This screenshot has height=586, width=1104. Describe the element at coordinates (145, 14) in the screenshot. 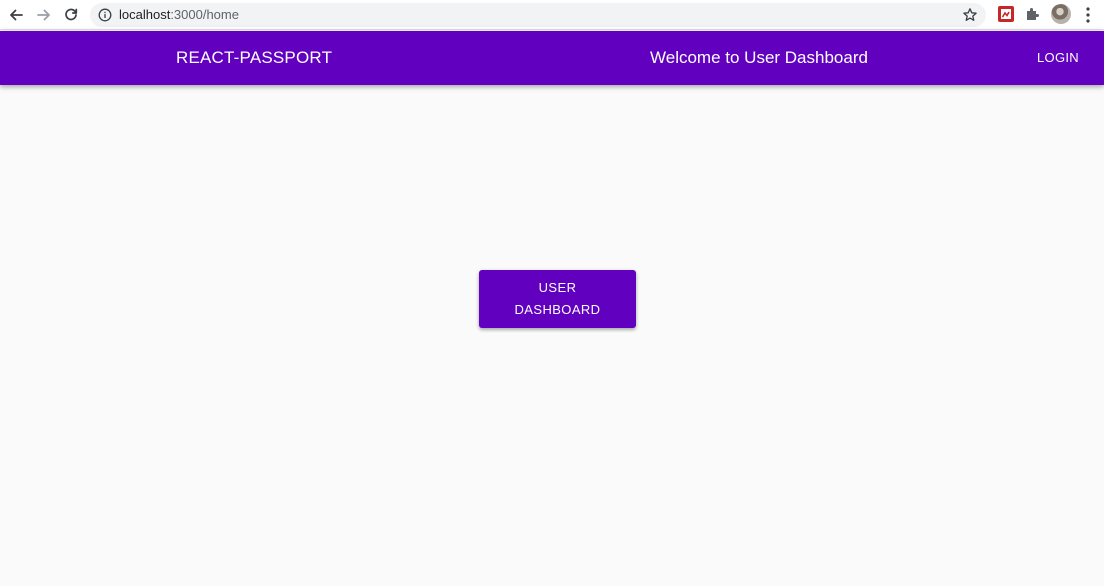

I see `url-host: localhost` at that location.